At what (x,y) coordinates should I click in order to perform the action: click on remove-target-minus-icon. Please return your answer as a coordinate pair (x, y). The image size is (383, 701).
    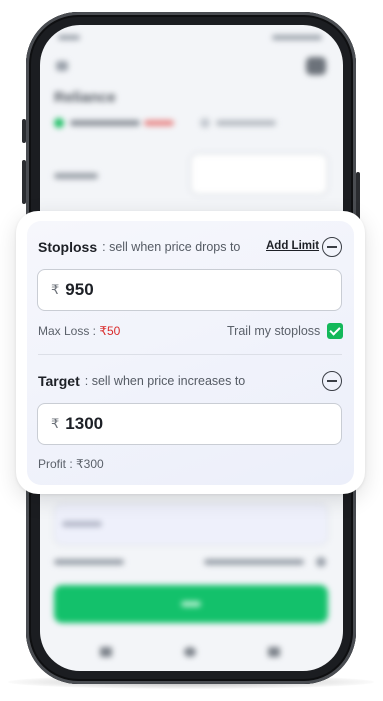
    Looking at the image, I should click on (332, 381).